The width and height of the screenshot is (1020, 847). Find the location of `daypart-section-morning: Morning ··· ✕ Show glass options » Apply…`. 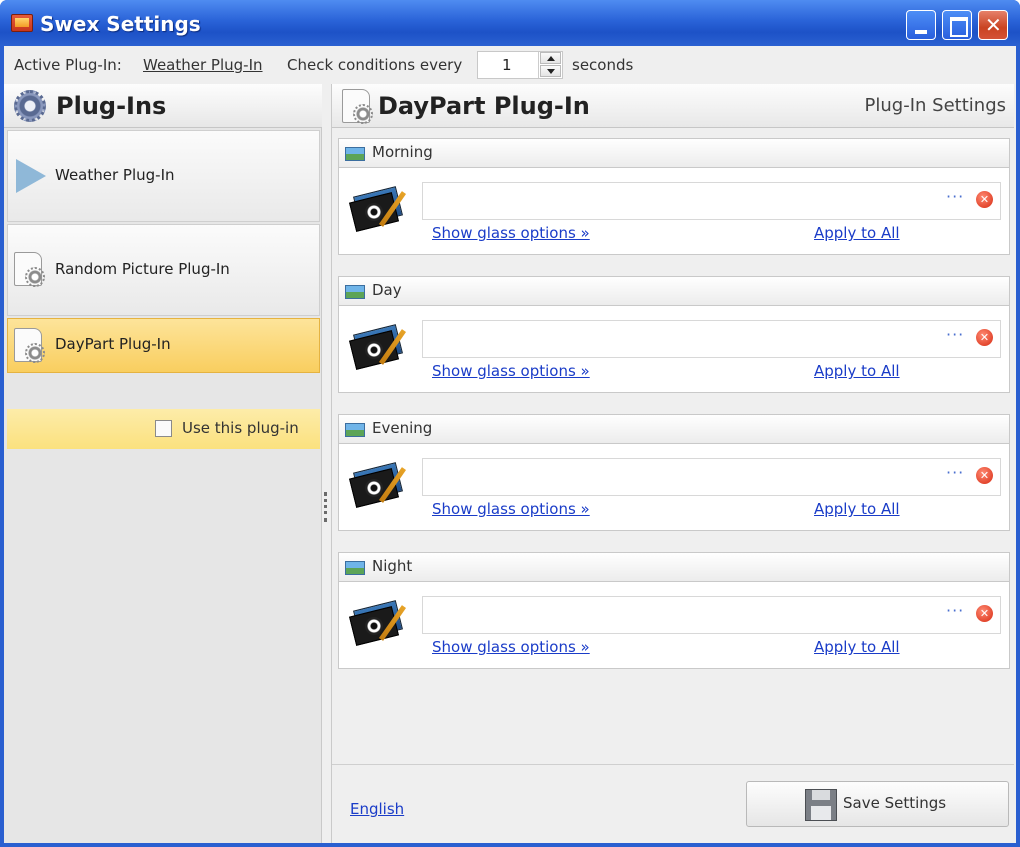

daypart-section-morning: Morning ··· ✕ Show glass options » Apply… is located at coordinates (674, 196).